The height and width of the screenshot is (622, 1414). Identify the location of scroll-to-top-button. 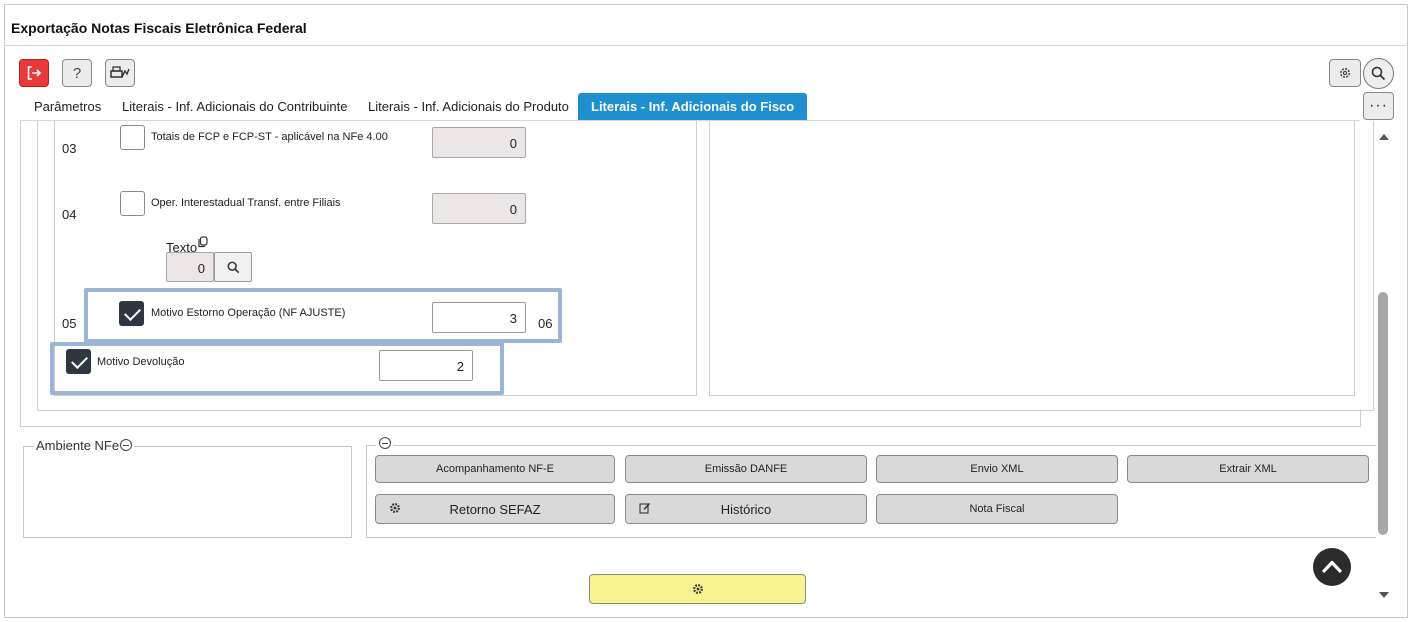
(1332, 567).